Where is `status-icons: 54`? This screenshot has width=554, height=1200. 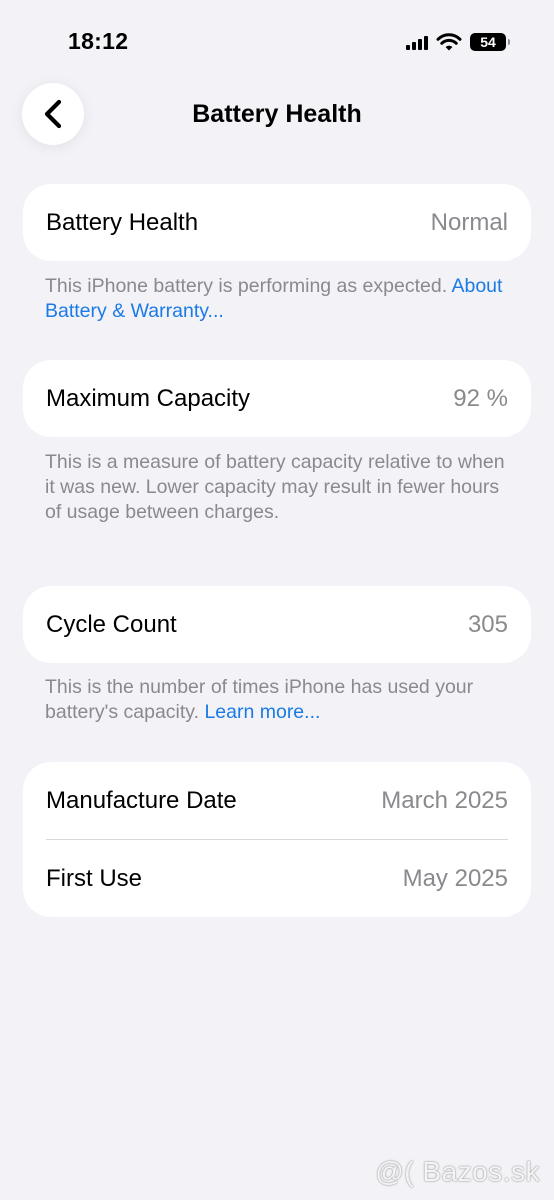 status-icons: 54 is located at coordinates (458, 42).